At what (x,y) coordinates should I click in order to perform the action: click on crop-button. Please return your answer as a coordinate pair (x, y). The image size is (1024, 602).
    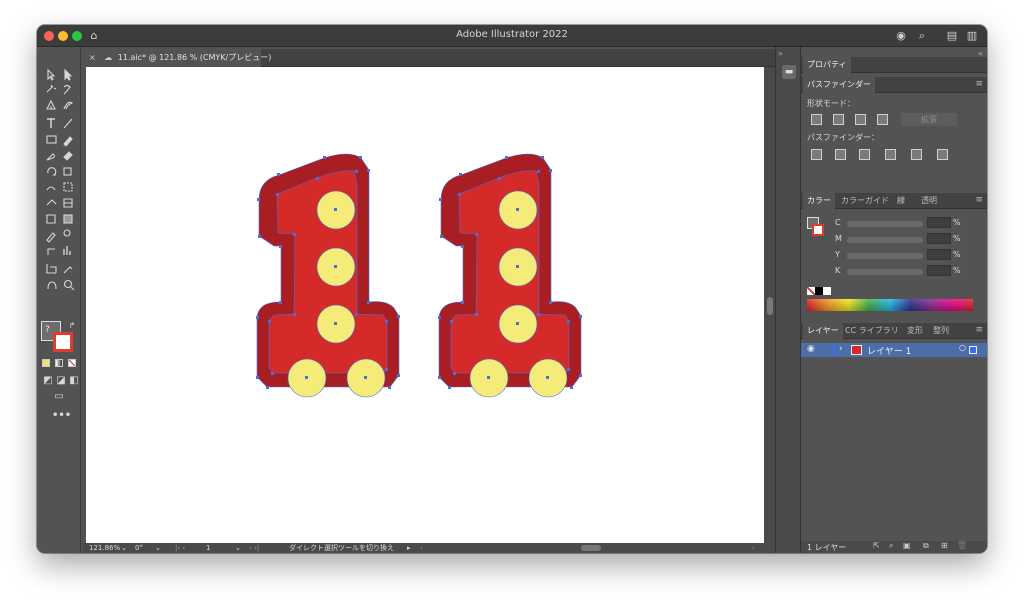
    Looking at the image, I should click on (890, 154).